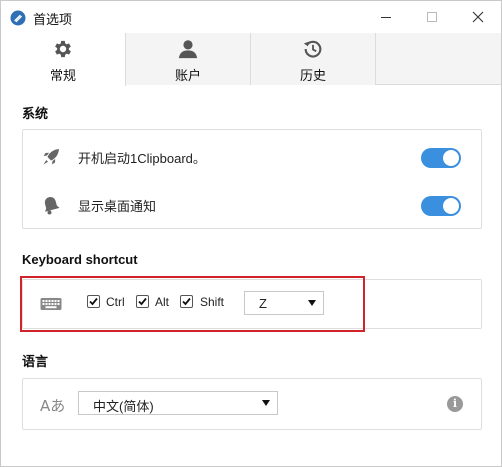 The width and height of the screenshot is (502, 467). What do you see at coordinates (187, 75) in the screenshot?
I see `tab-label: 账户` at bounding box center [187, 75].